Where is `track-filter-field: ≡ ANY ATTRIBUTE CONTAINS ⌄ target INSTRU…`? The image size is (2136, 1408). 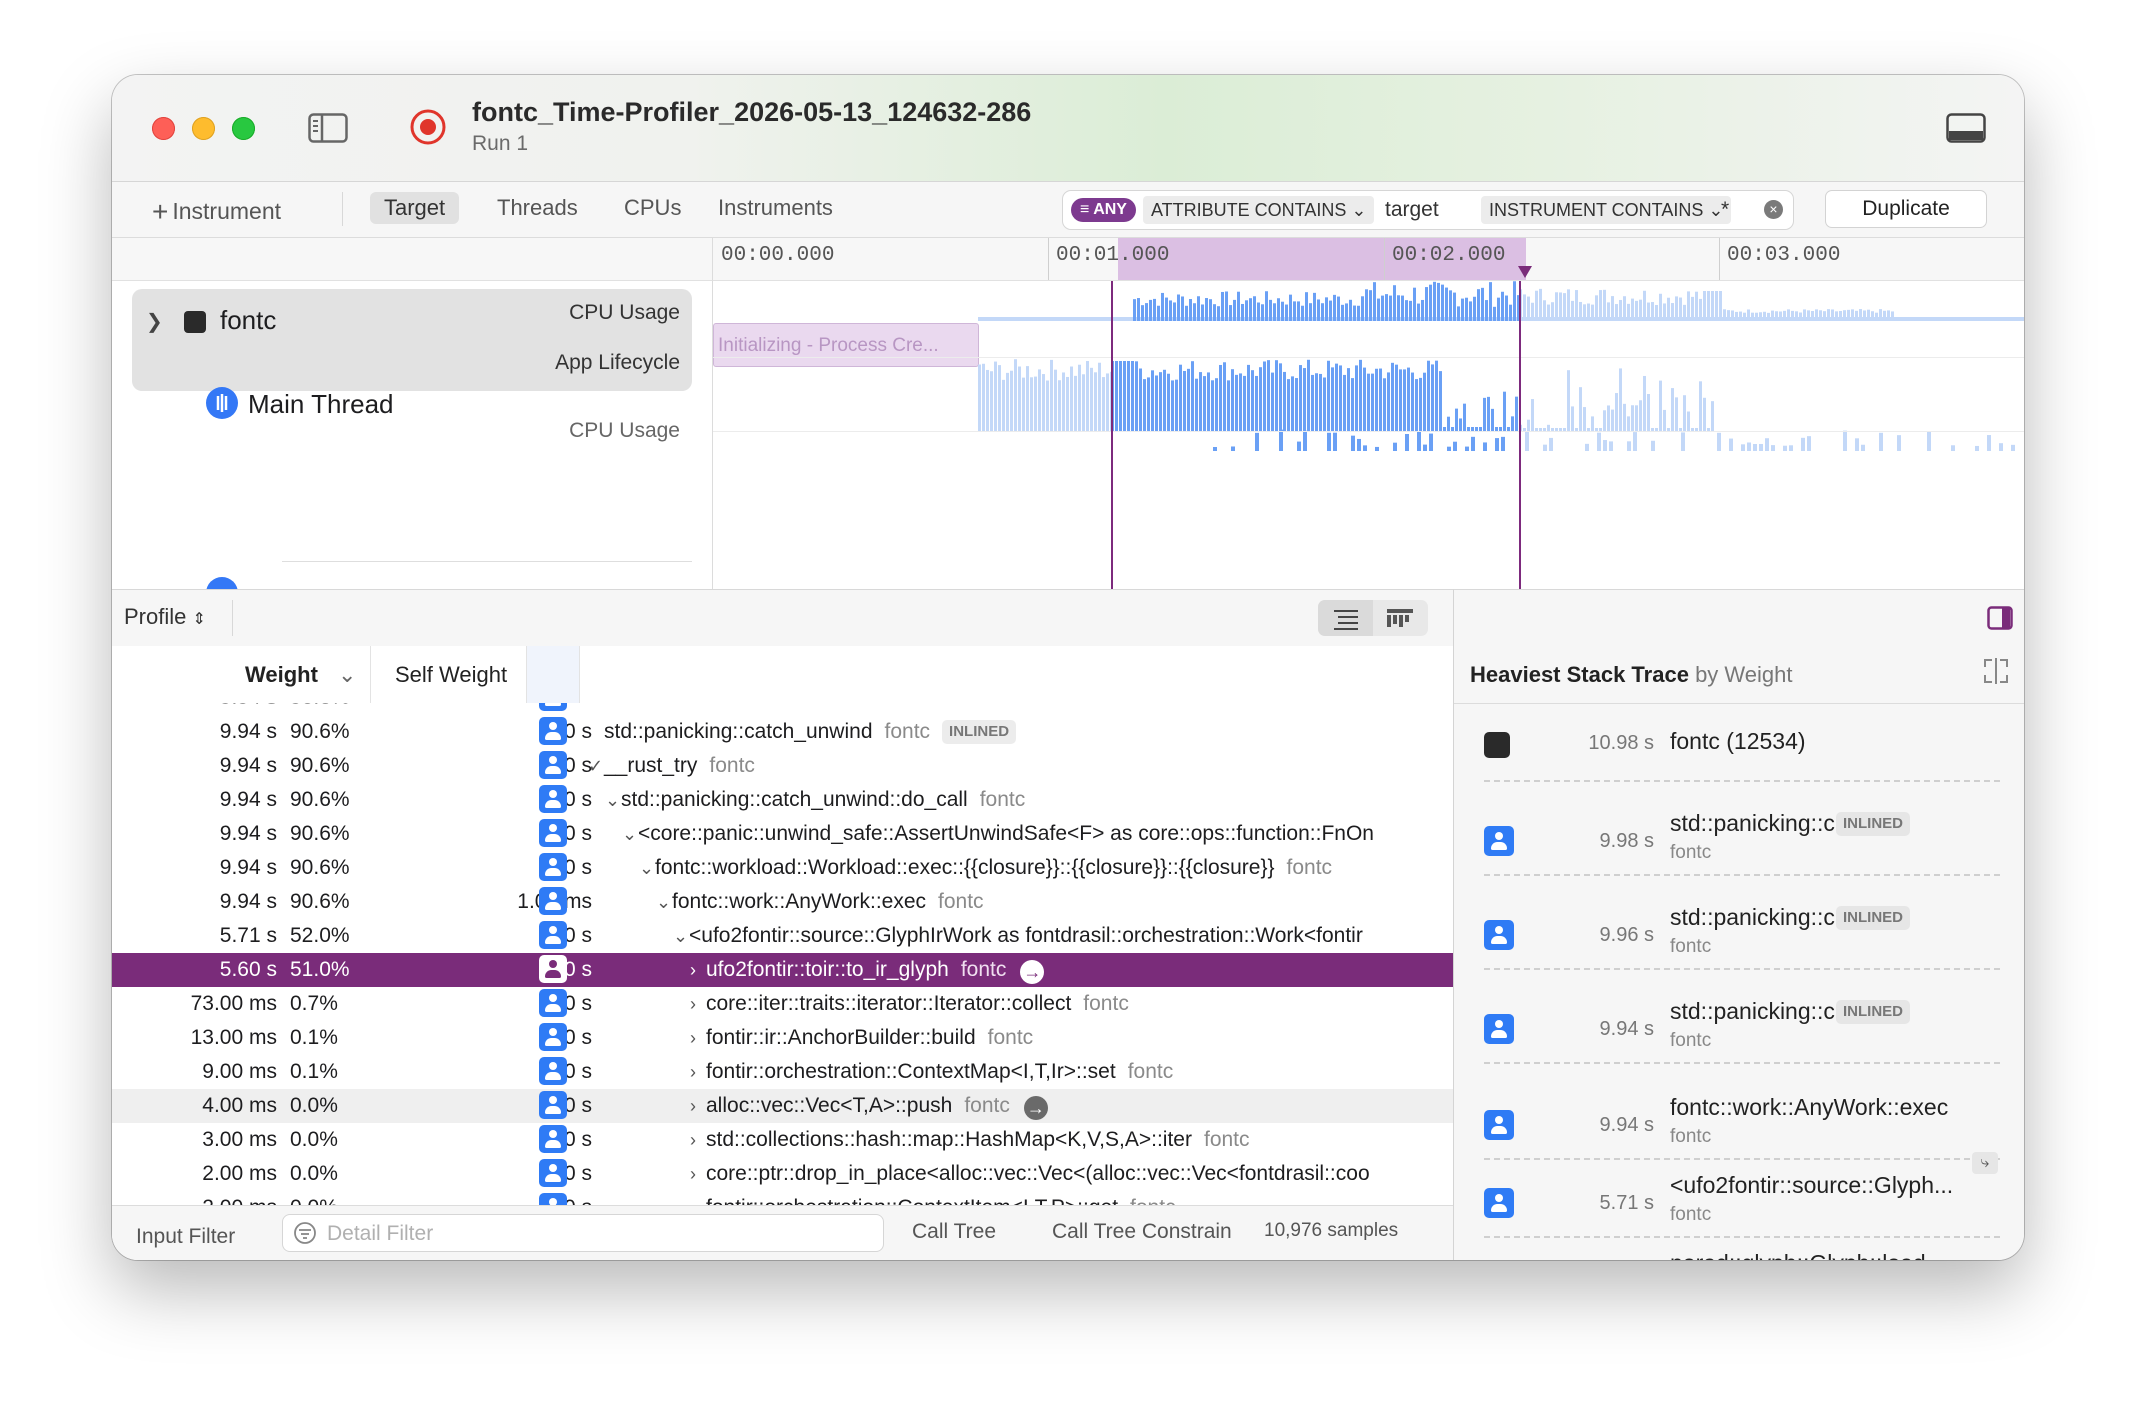 track-filter-field: ≡ ANY ATTRIBUTE CONTAINS ⌄ target INSTRU… is located at coordinates (1428, 210).